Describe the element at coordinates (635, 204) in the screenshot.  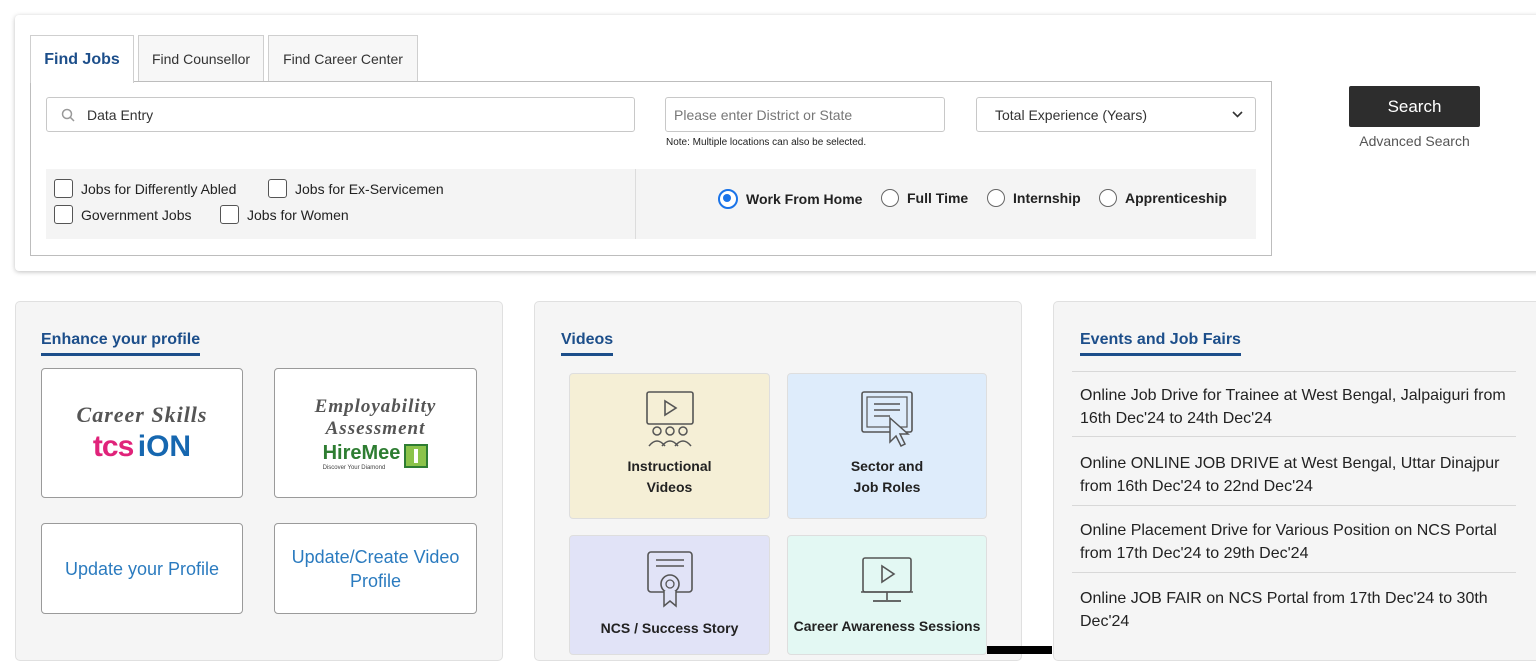
I see `filters-divider` at that location.